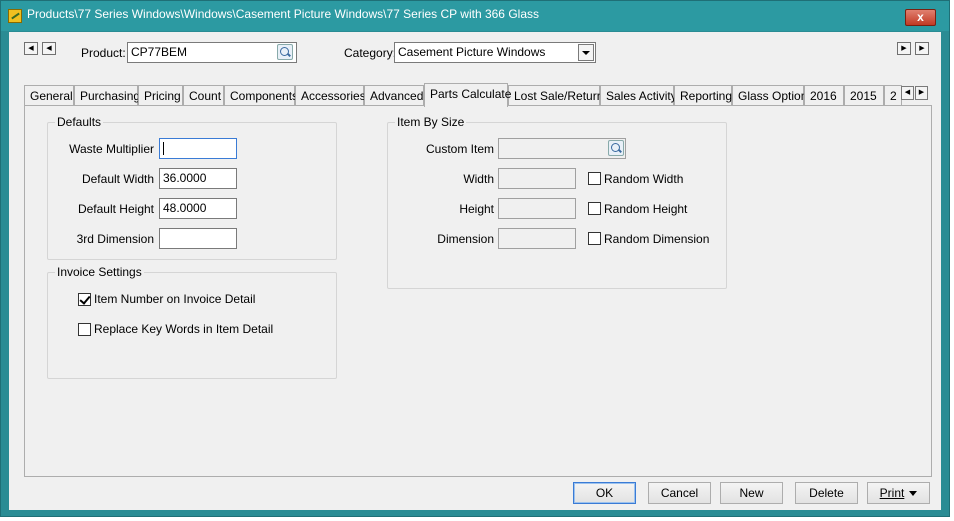  I want to click on item-by-size-title: Item By Size, so click(431, 122).